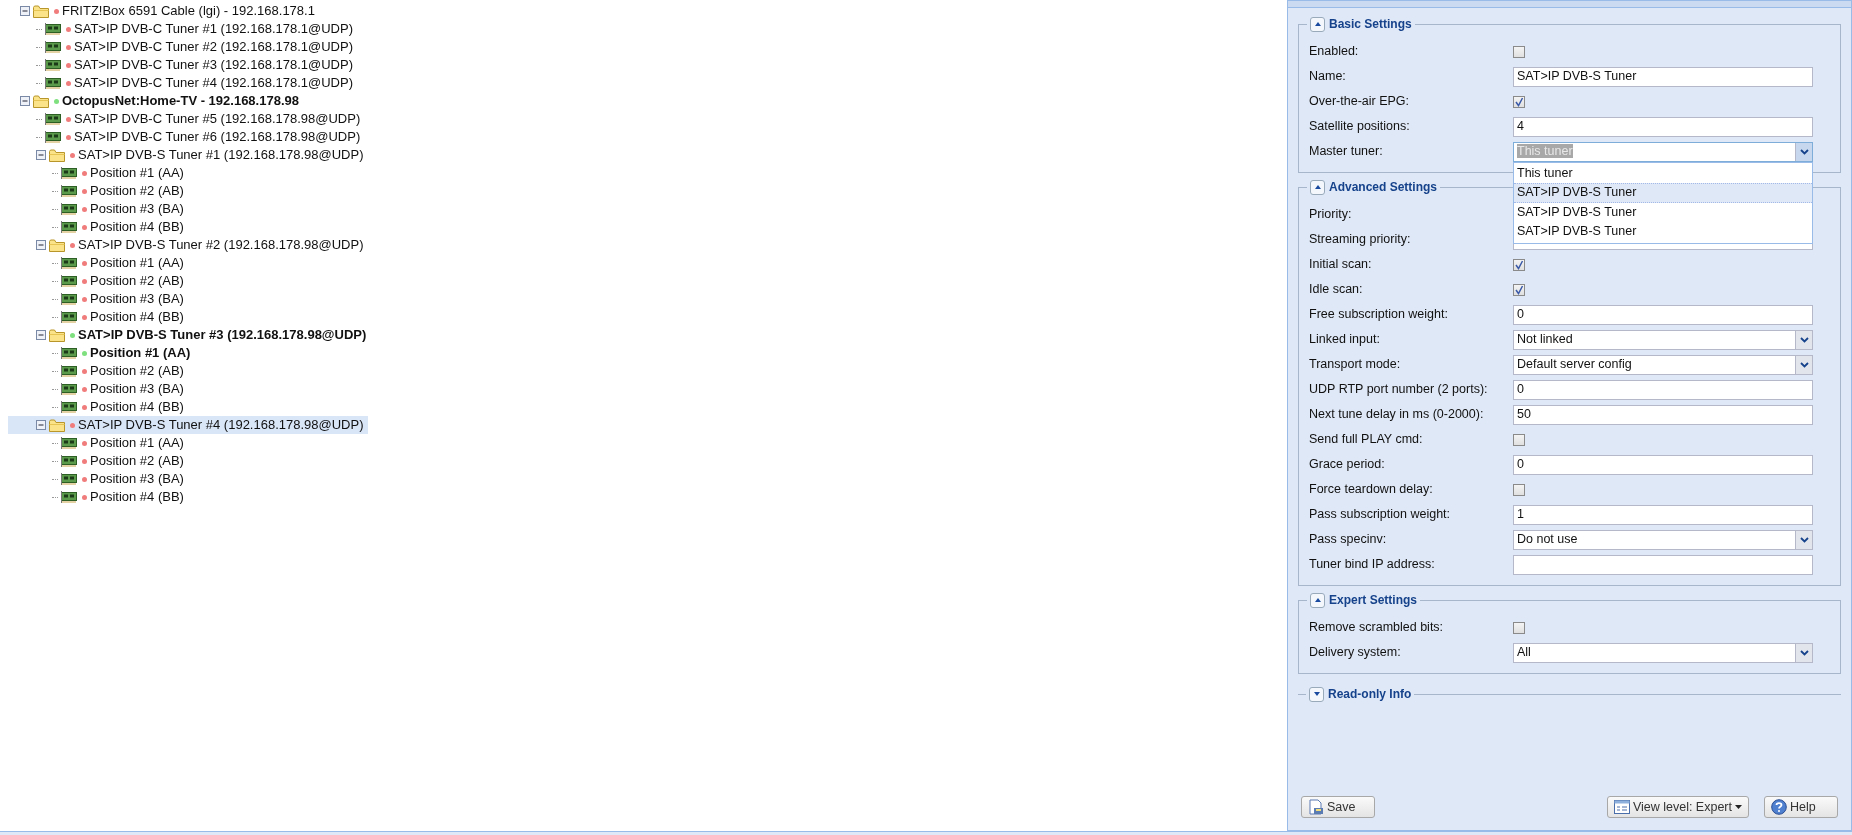 The image size is (1852, 835). Describe the element at coordinates (1663, 76) in the screenshot. I see `input-field: SAT>IP DVB-S Tuner` at that location.